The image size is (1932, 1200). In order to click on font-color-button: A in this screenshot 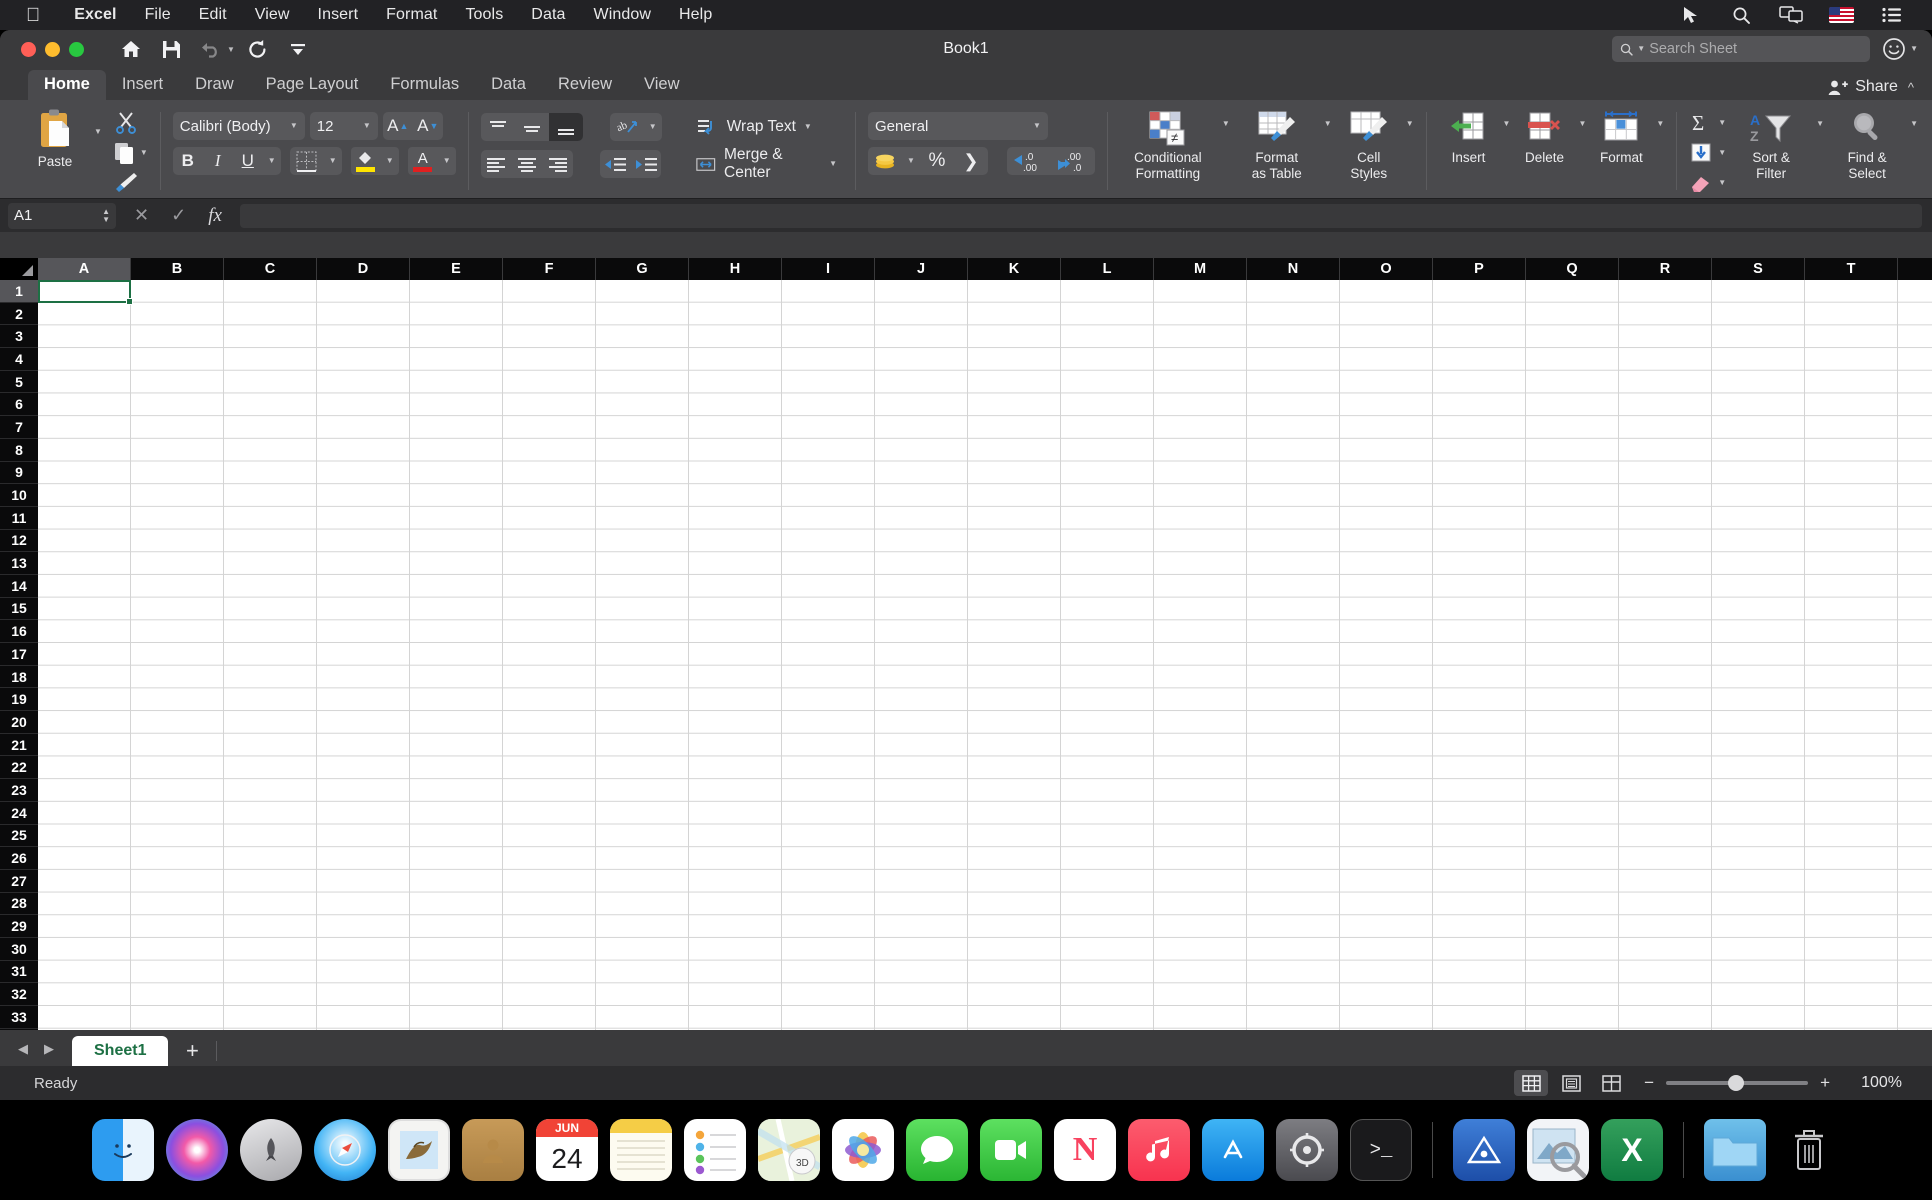, I will do `click(422, 161)`.